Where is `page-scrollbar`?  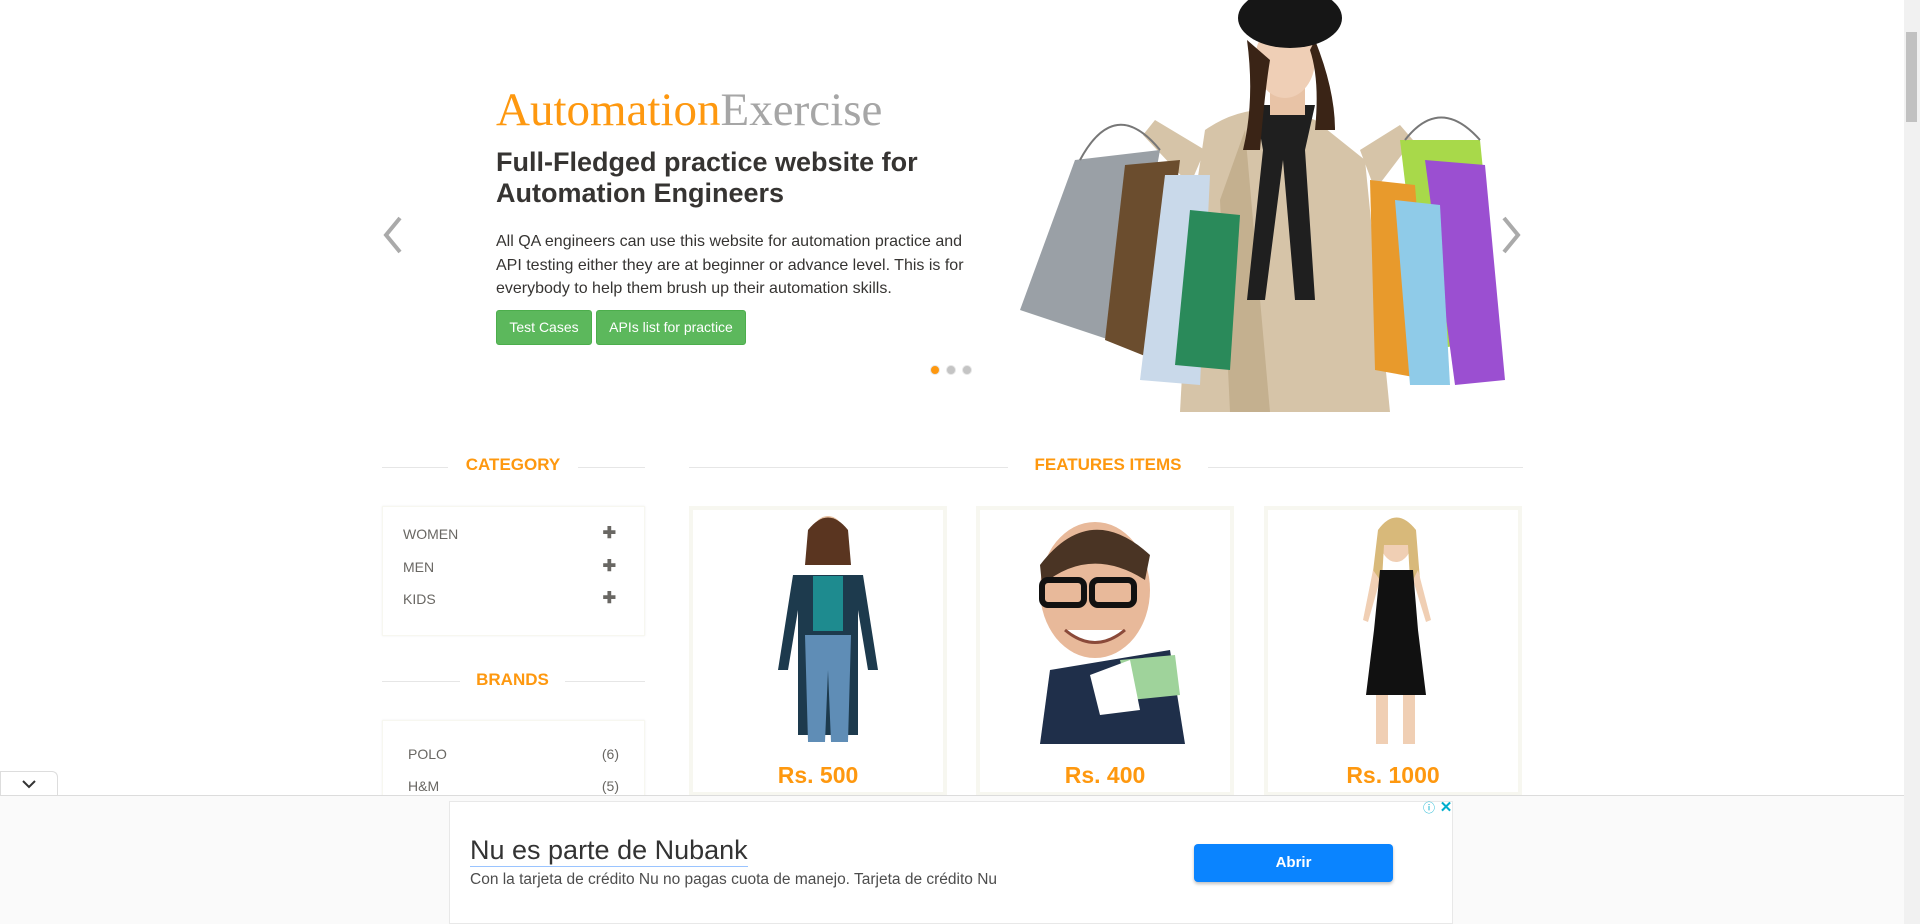 page-scrollbar is located at coordinates (1912, 462).